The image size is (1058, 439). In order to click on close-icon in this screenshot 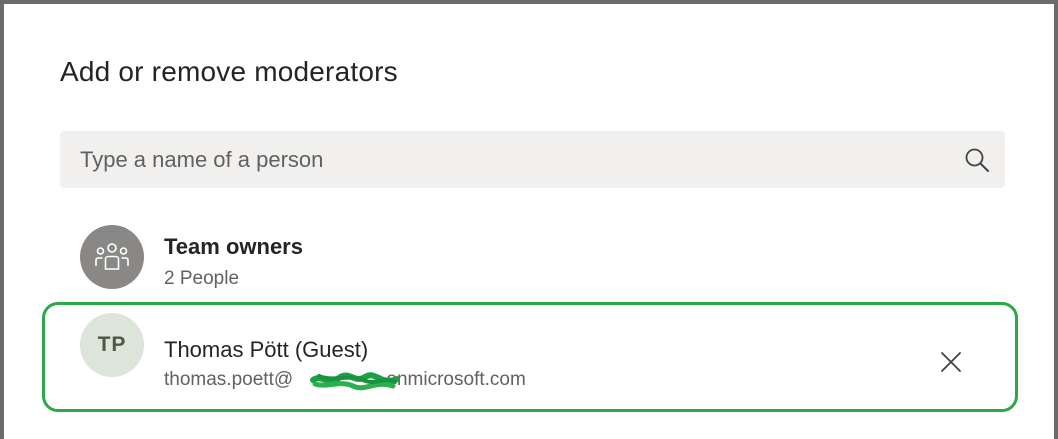, I will do `click(951, 362)`.